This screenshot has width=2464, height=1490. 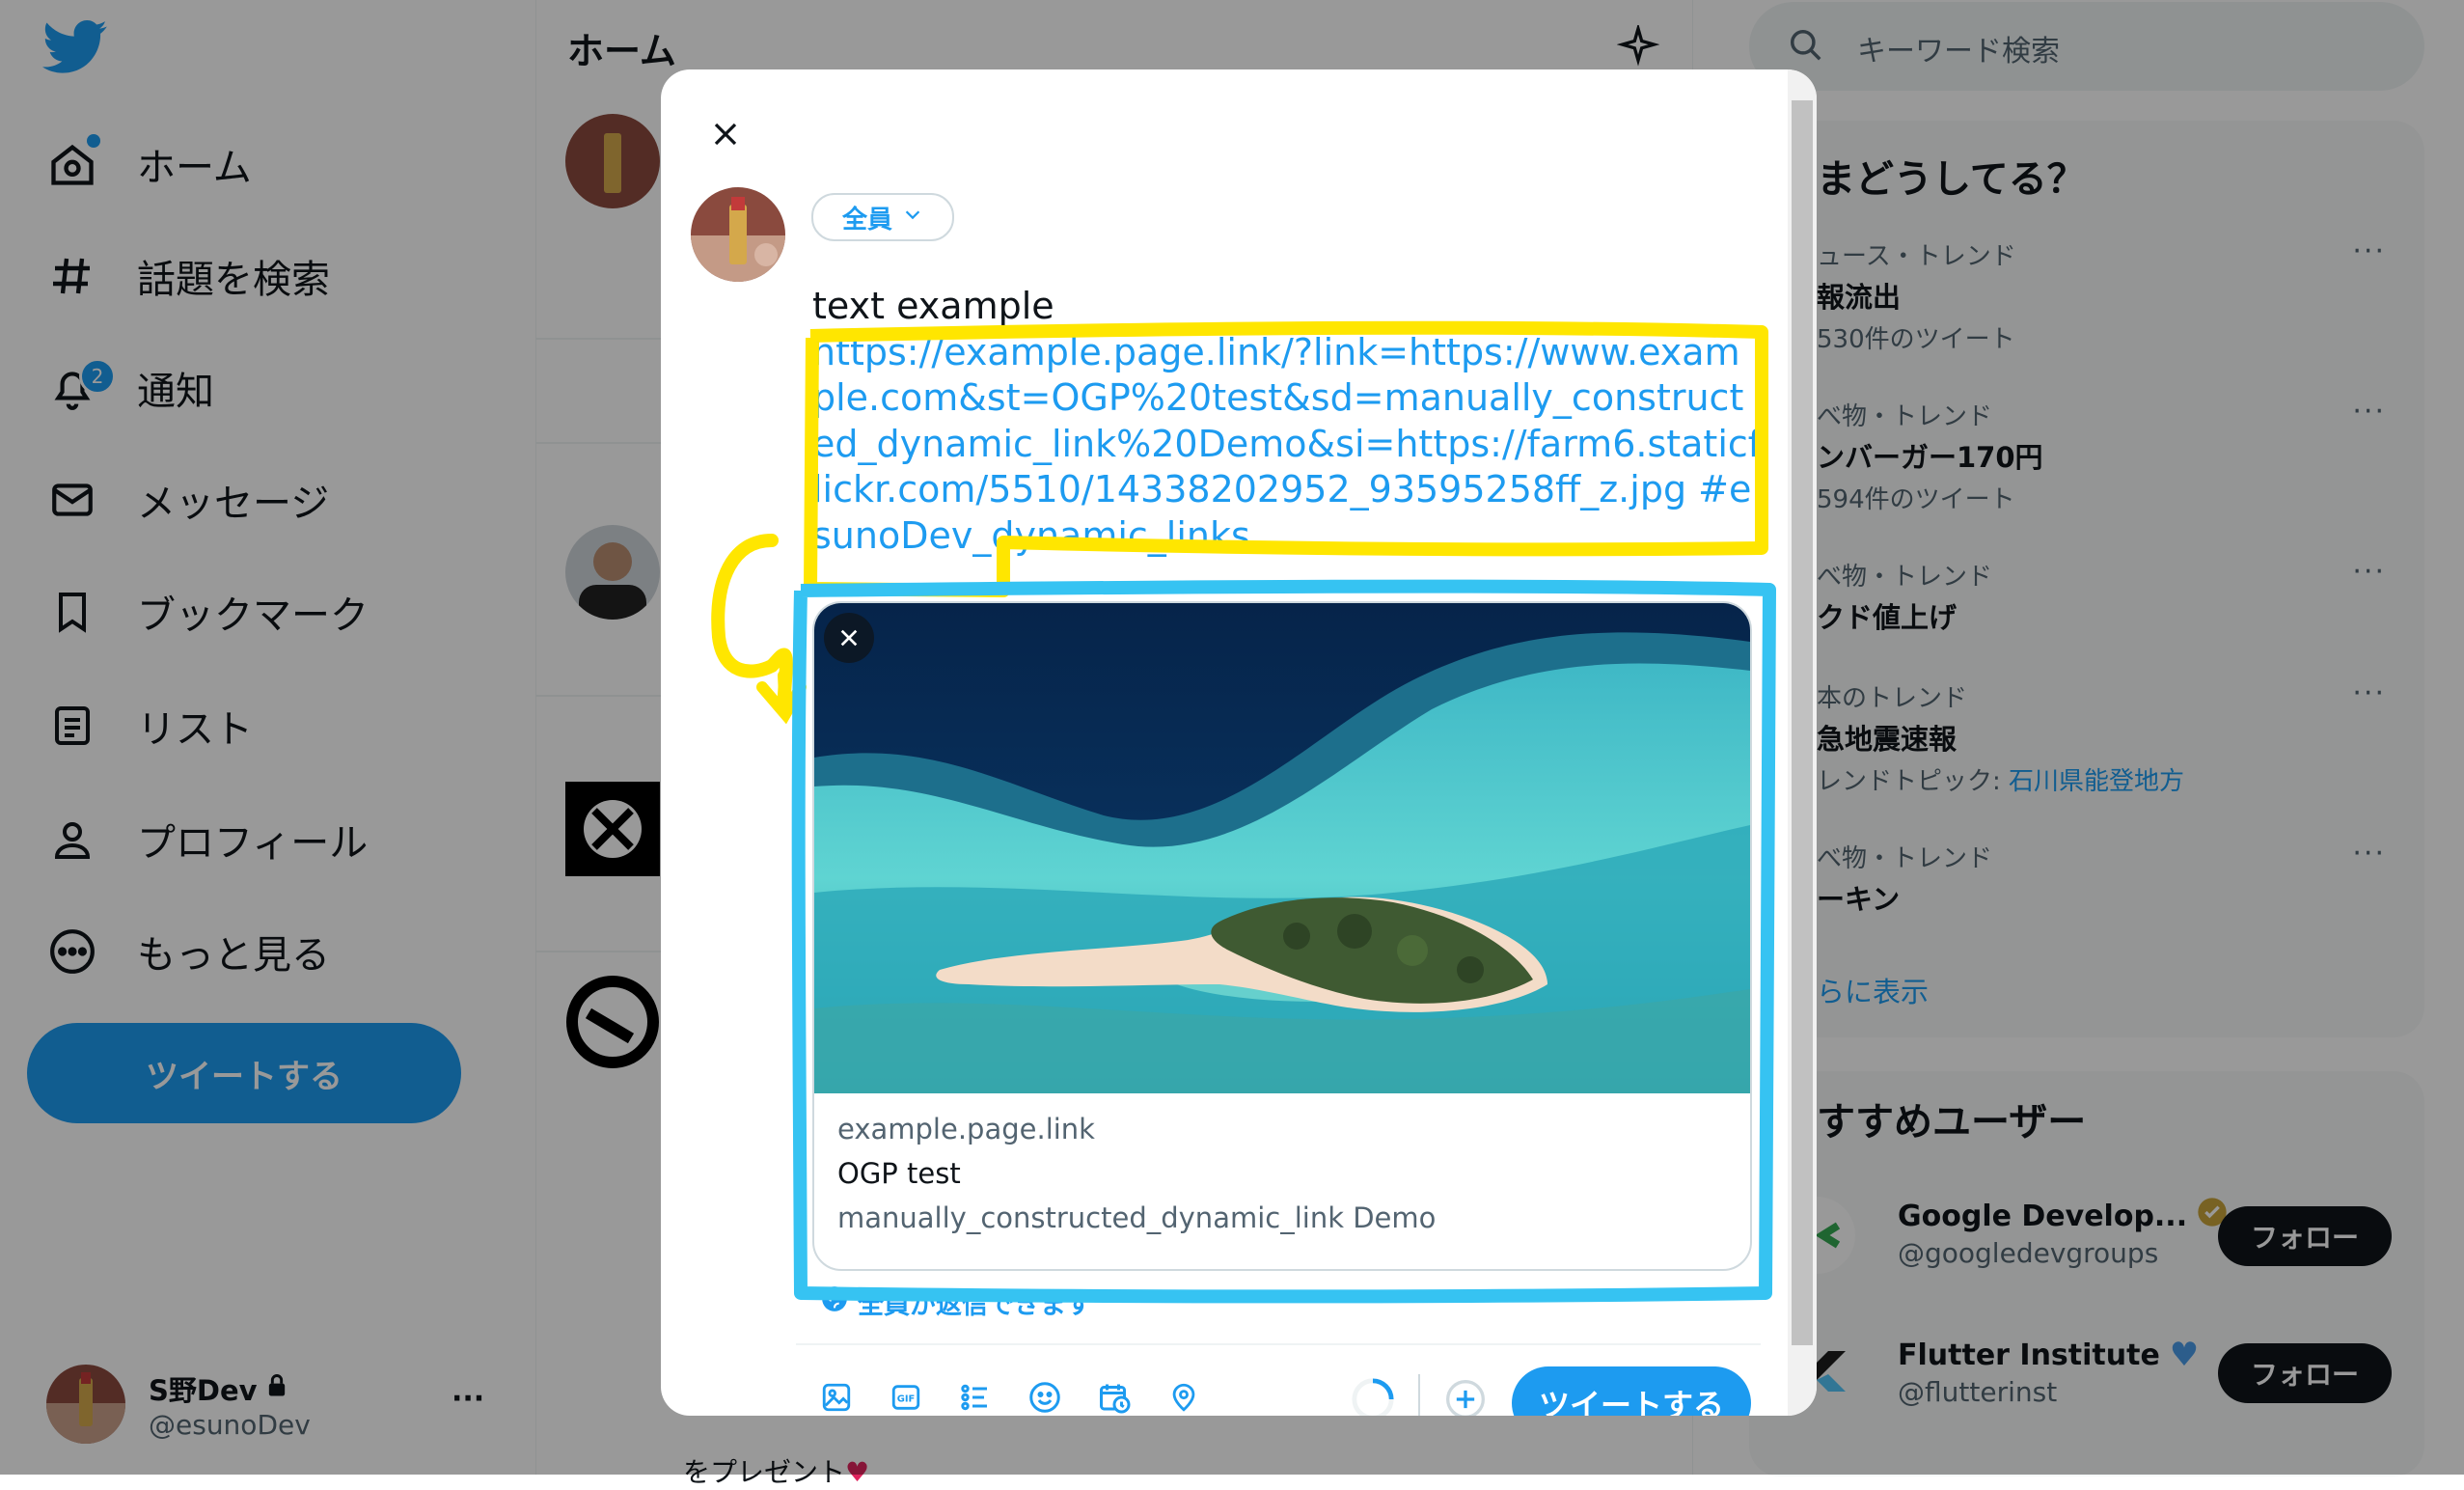 I want to click on toolbar-divider, so click(x=1278, y=1344).